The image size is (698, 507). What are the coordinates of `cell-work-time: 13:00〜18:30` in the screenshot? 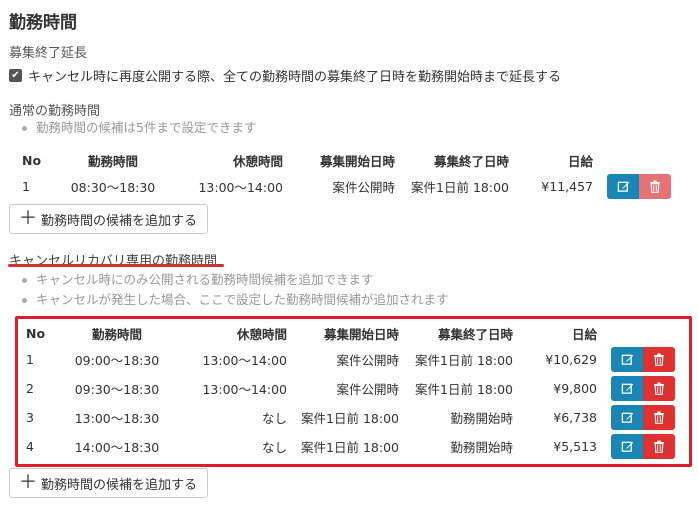 It's located at (117, 418).